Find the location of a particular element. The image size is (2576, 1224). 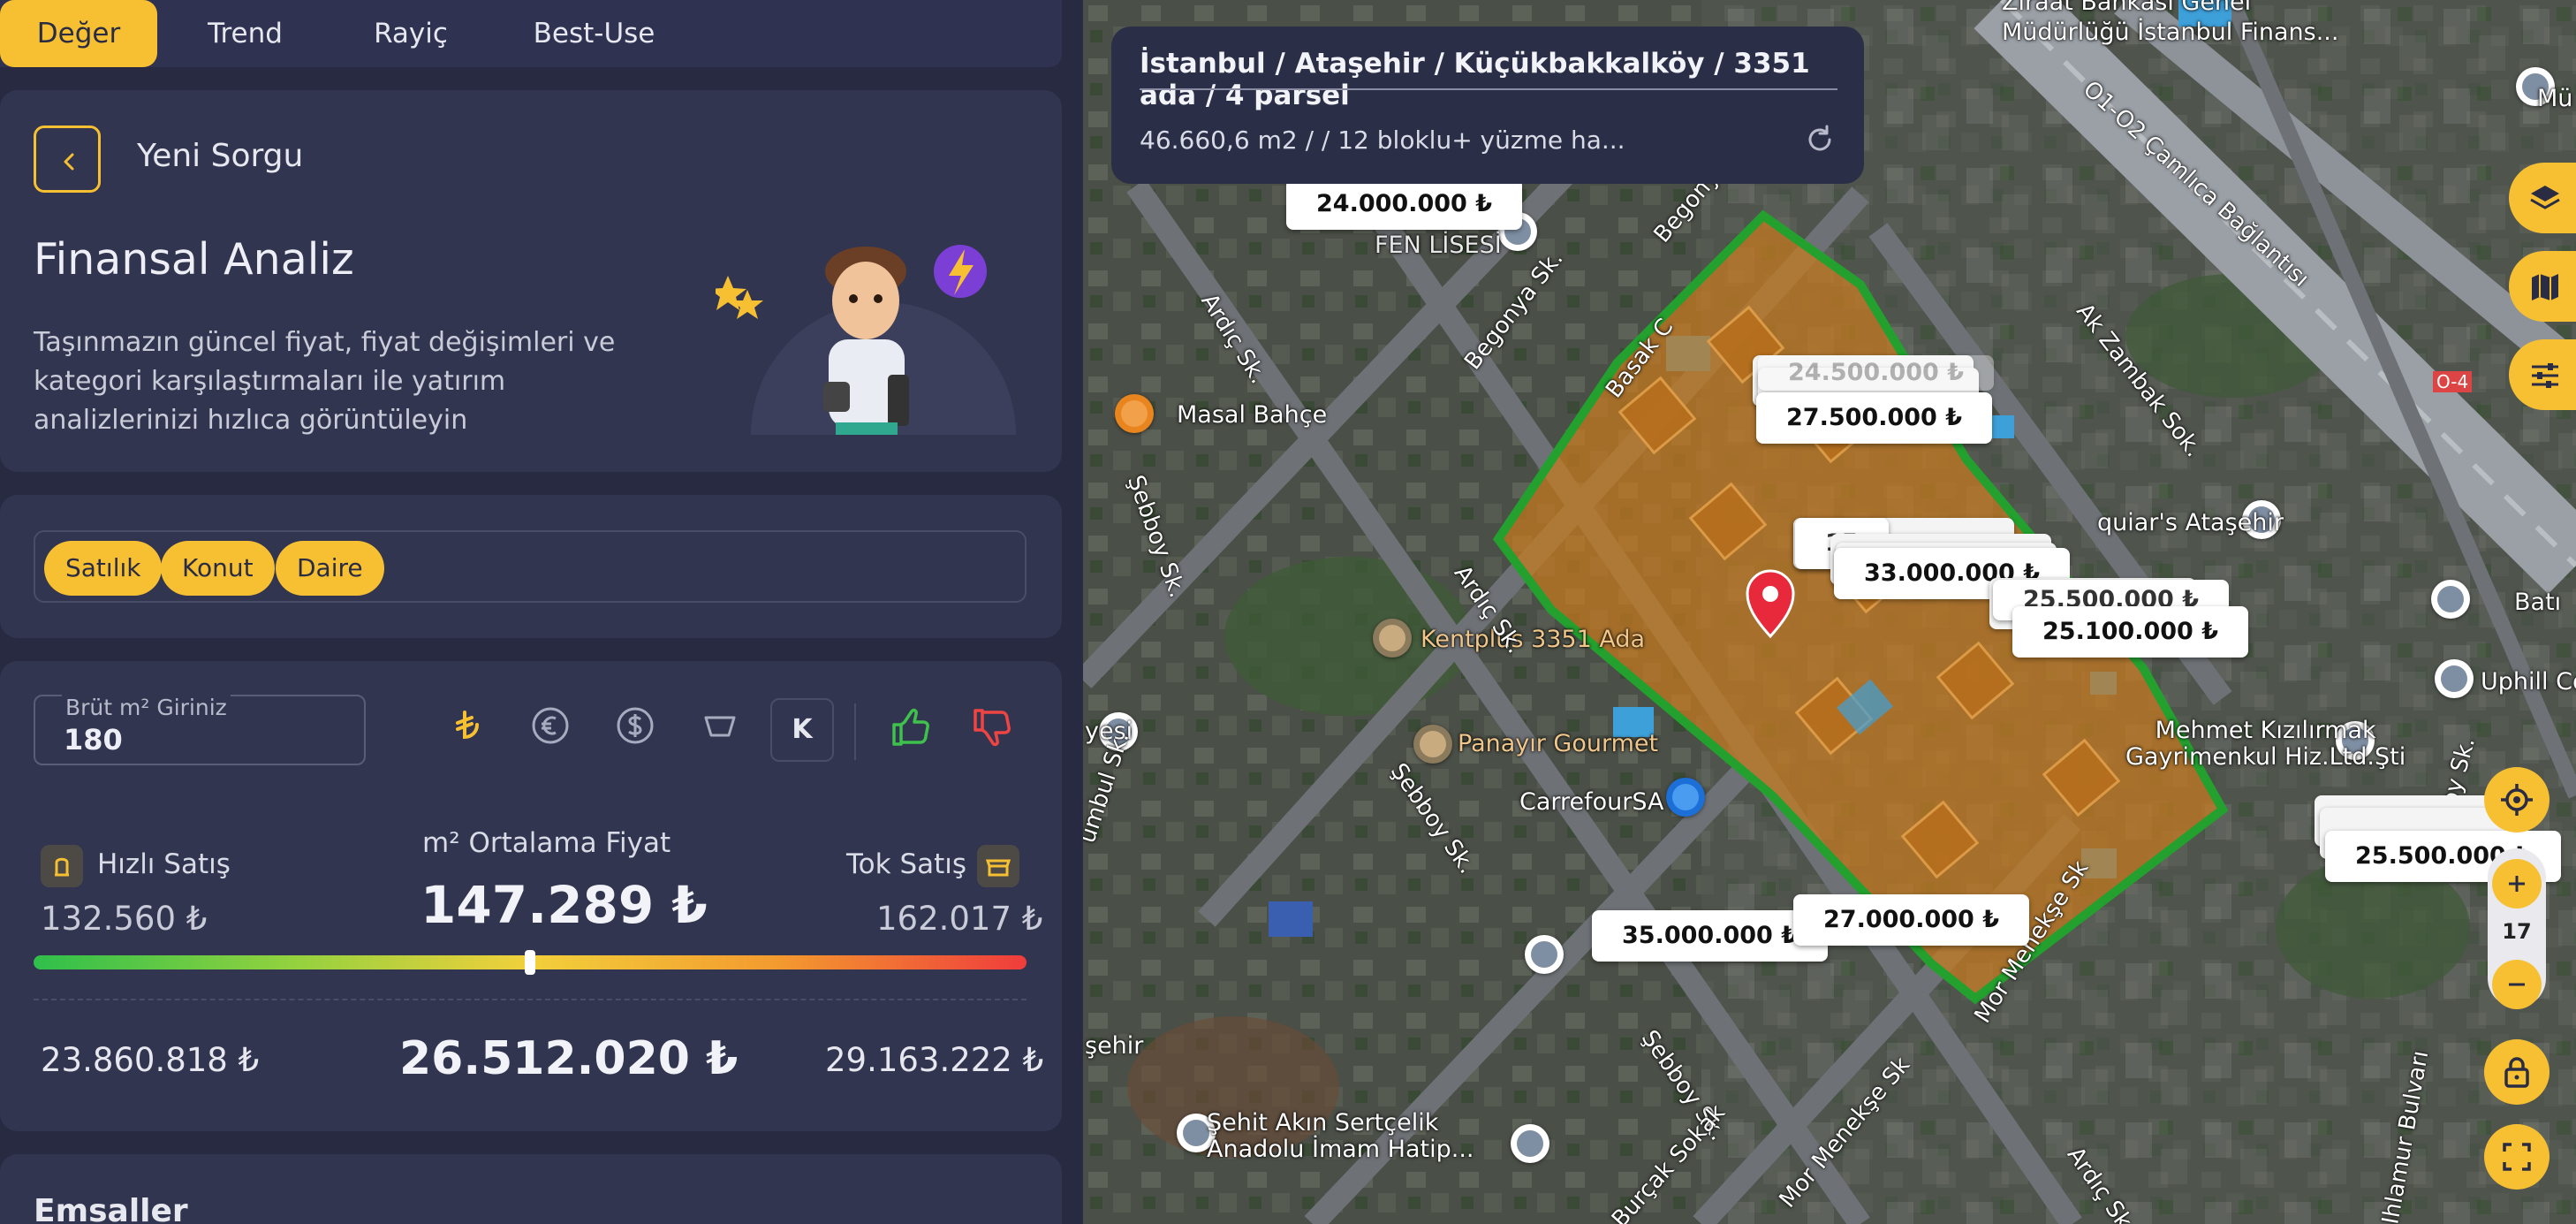

avatar-illustration is located at coordinates (867, 329).